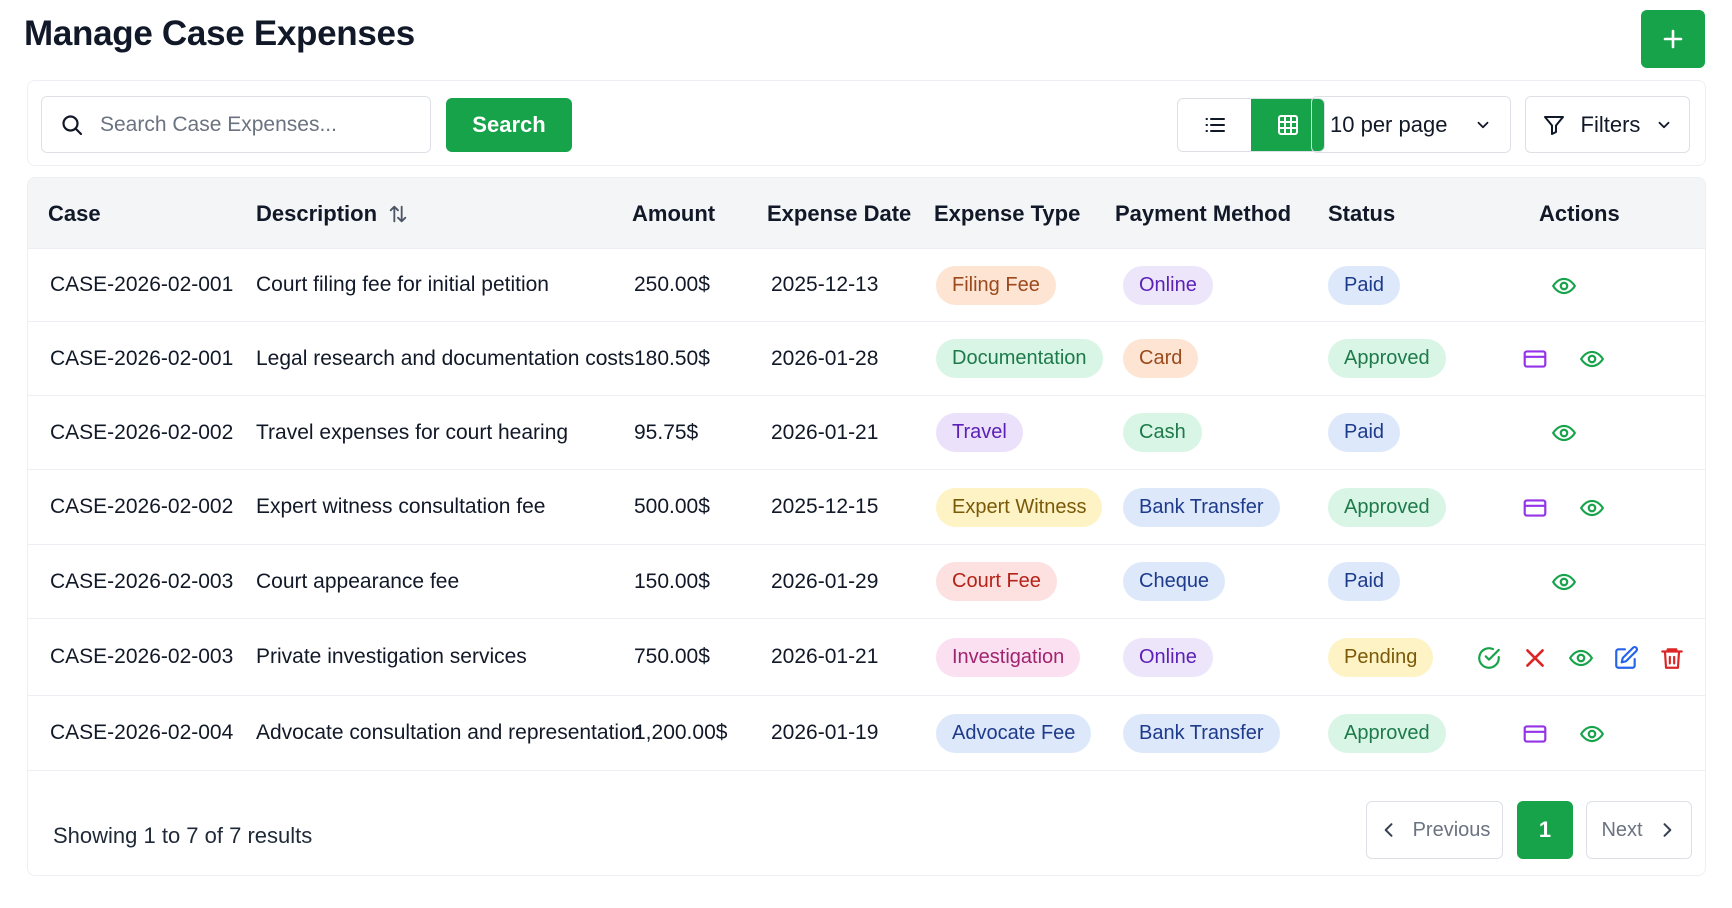 Image resolution: width=1732 pixels, height=908 pixels. What do you see at coordinates (412, 432) in the screenshot?
I see `expense-description: Travel expenses for court hearing` at bounding box center [412, 432].